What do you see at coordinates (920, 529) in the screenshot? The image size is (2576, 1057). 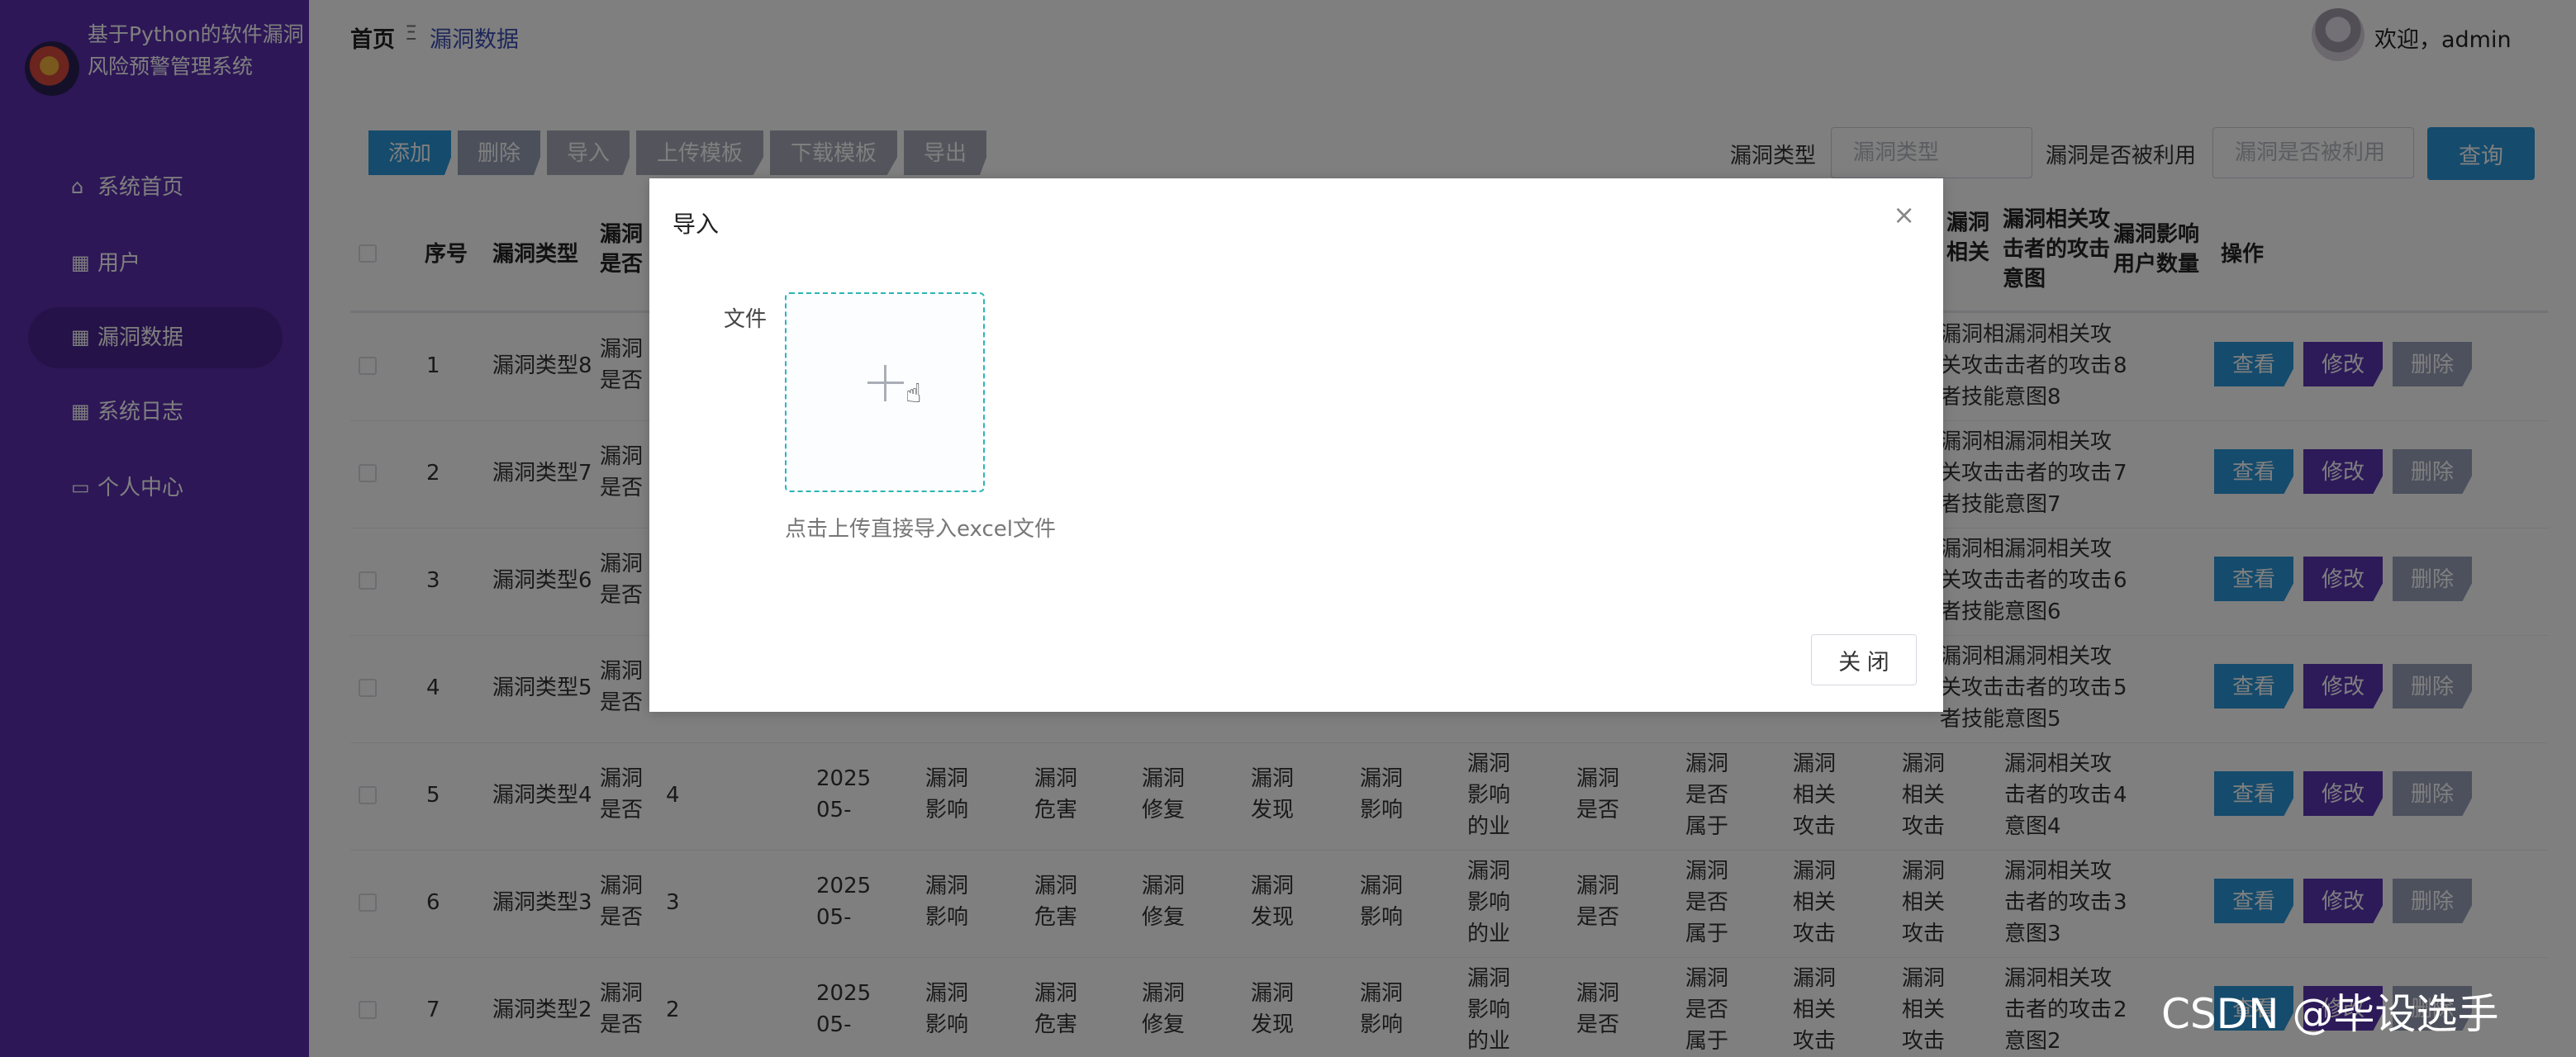 I see `upload-tip: 点击上传直接导入excel文件` at bounding box center [920, 529].